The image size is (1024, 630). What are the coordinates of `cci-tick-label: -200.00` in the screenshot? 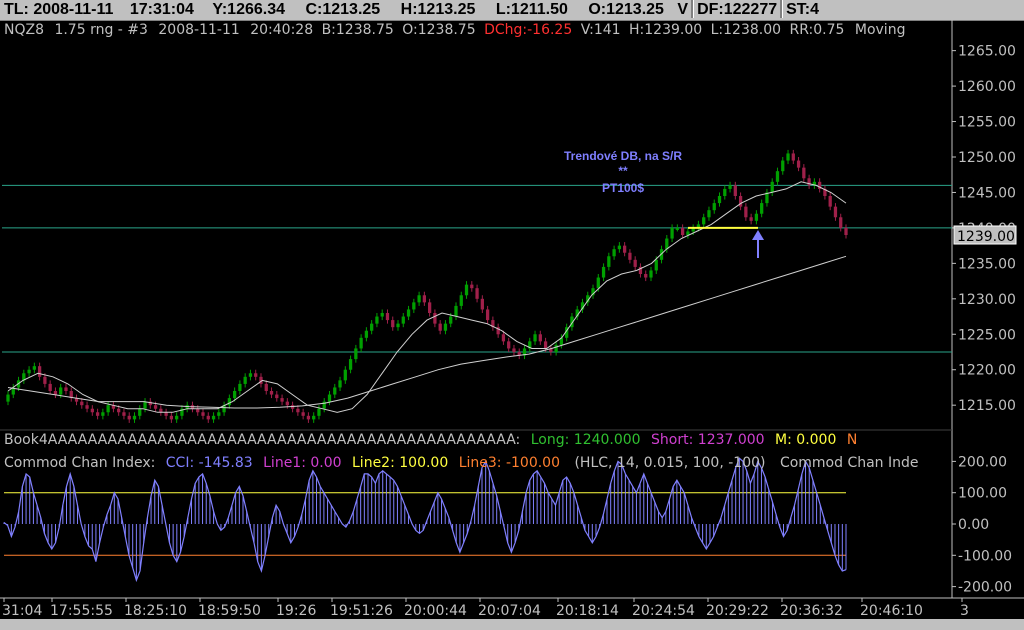 It's located at (985, 588).